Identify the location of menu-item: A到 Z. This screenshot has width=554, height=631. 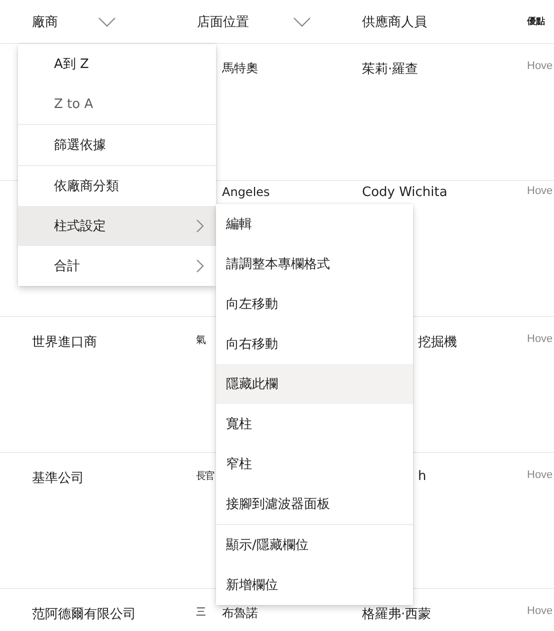
(117, 64).